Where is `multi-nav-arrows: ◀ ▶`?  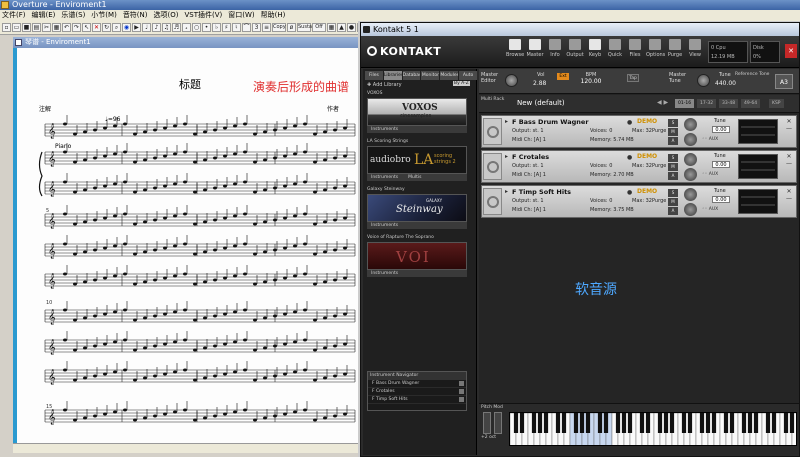 multi-nav-arrows: ◀ ▶ is located at coordinates (662, 102).